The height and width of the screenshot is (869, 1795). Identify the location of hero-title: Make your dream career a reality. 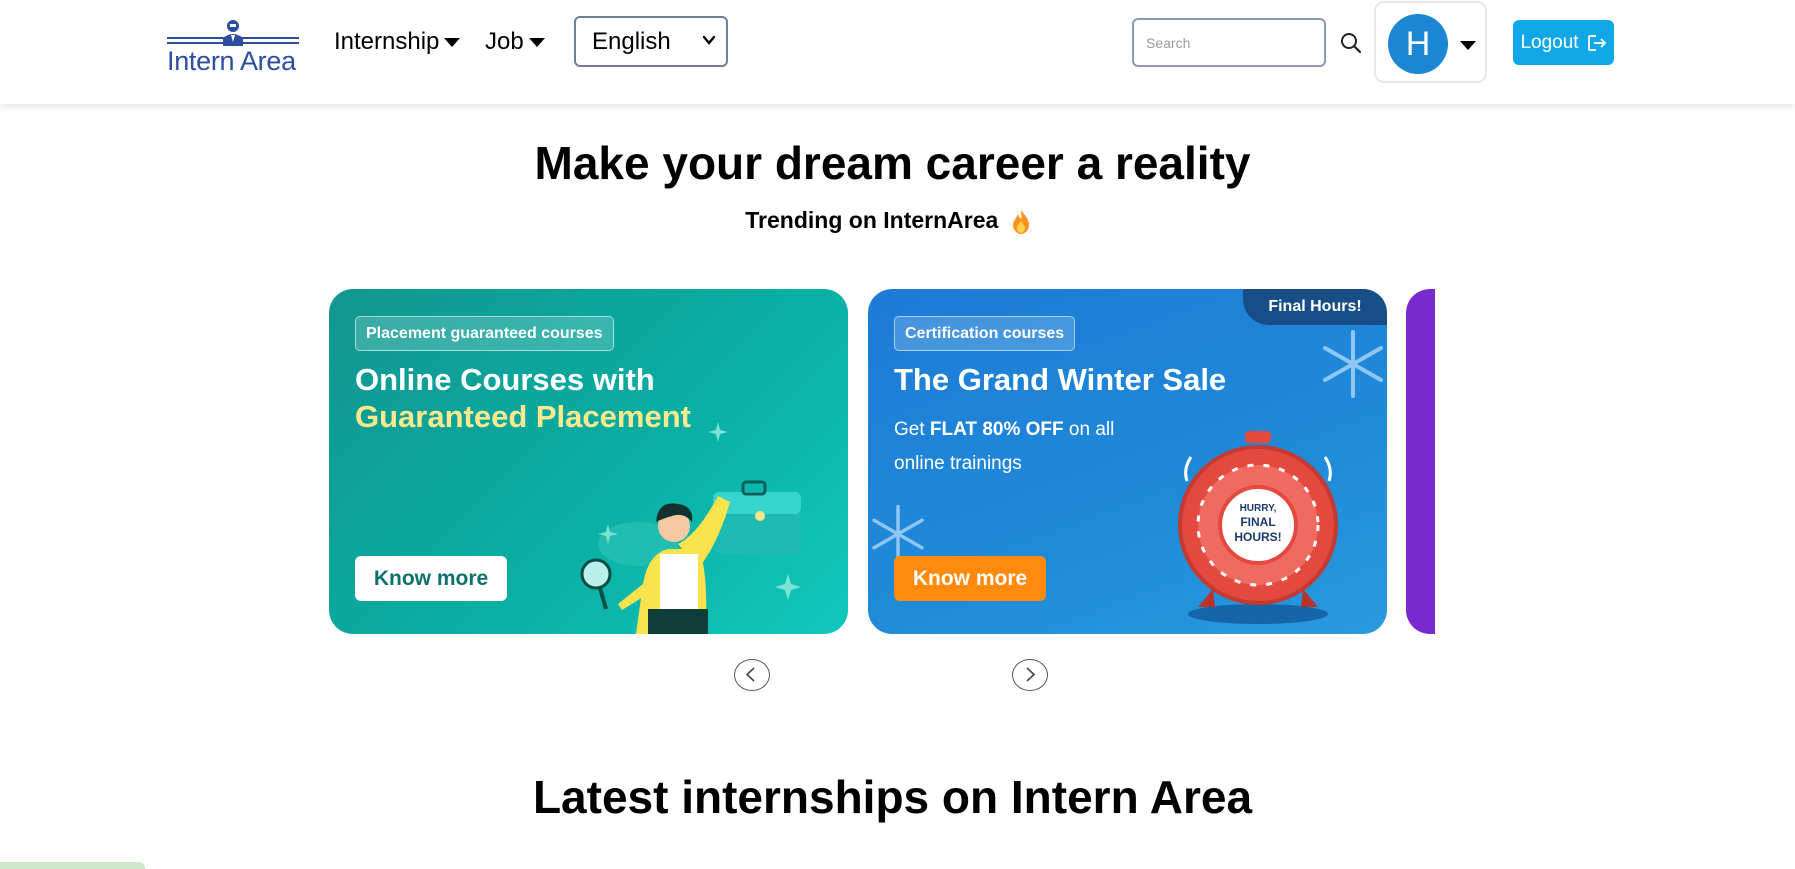
(892, 163).